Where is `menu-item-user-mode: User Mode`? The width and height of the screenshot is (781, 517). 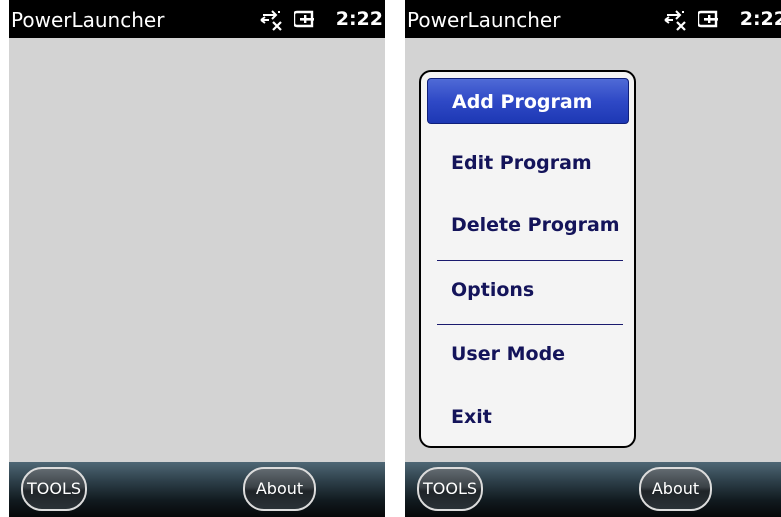
menu-item-user-mode: User Mode is located at coordinates (528, 354).